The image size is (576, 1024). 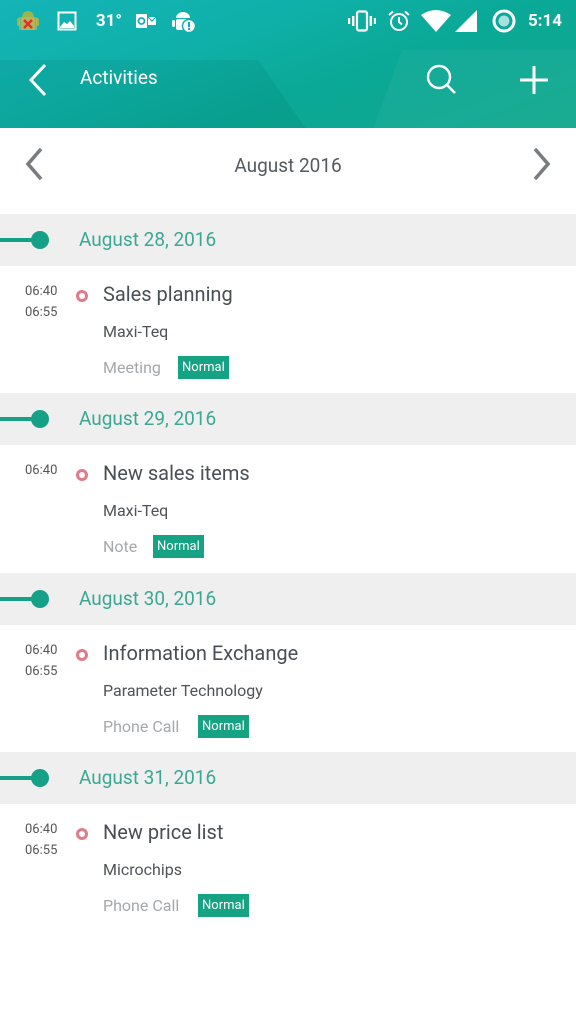 I want to click on plus-icon, so click(x=534, y=80).